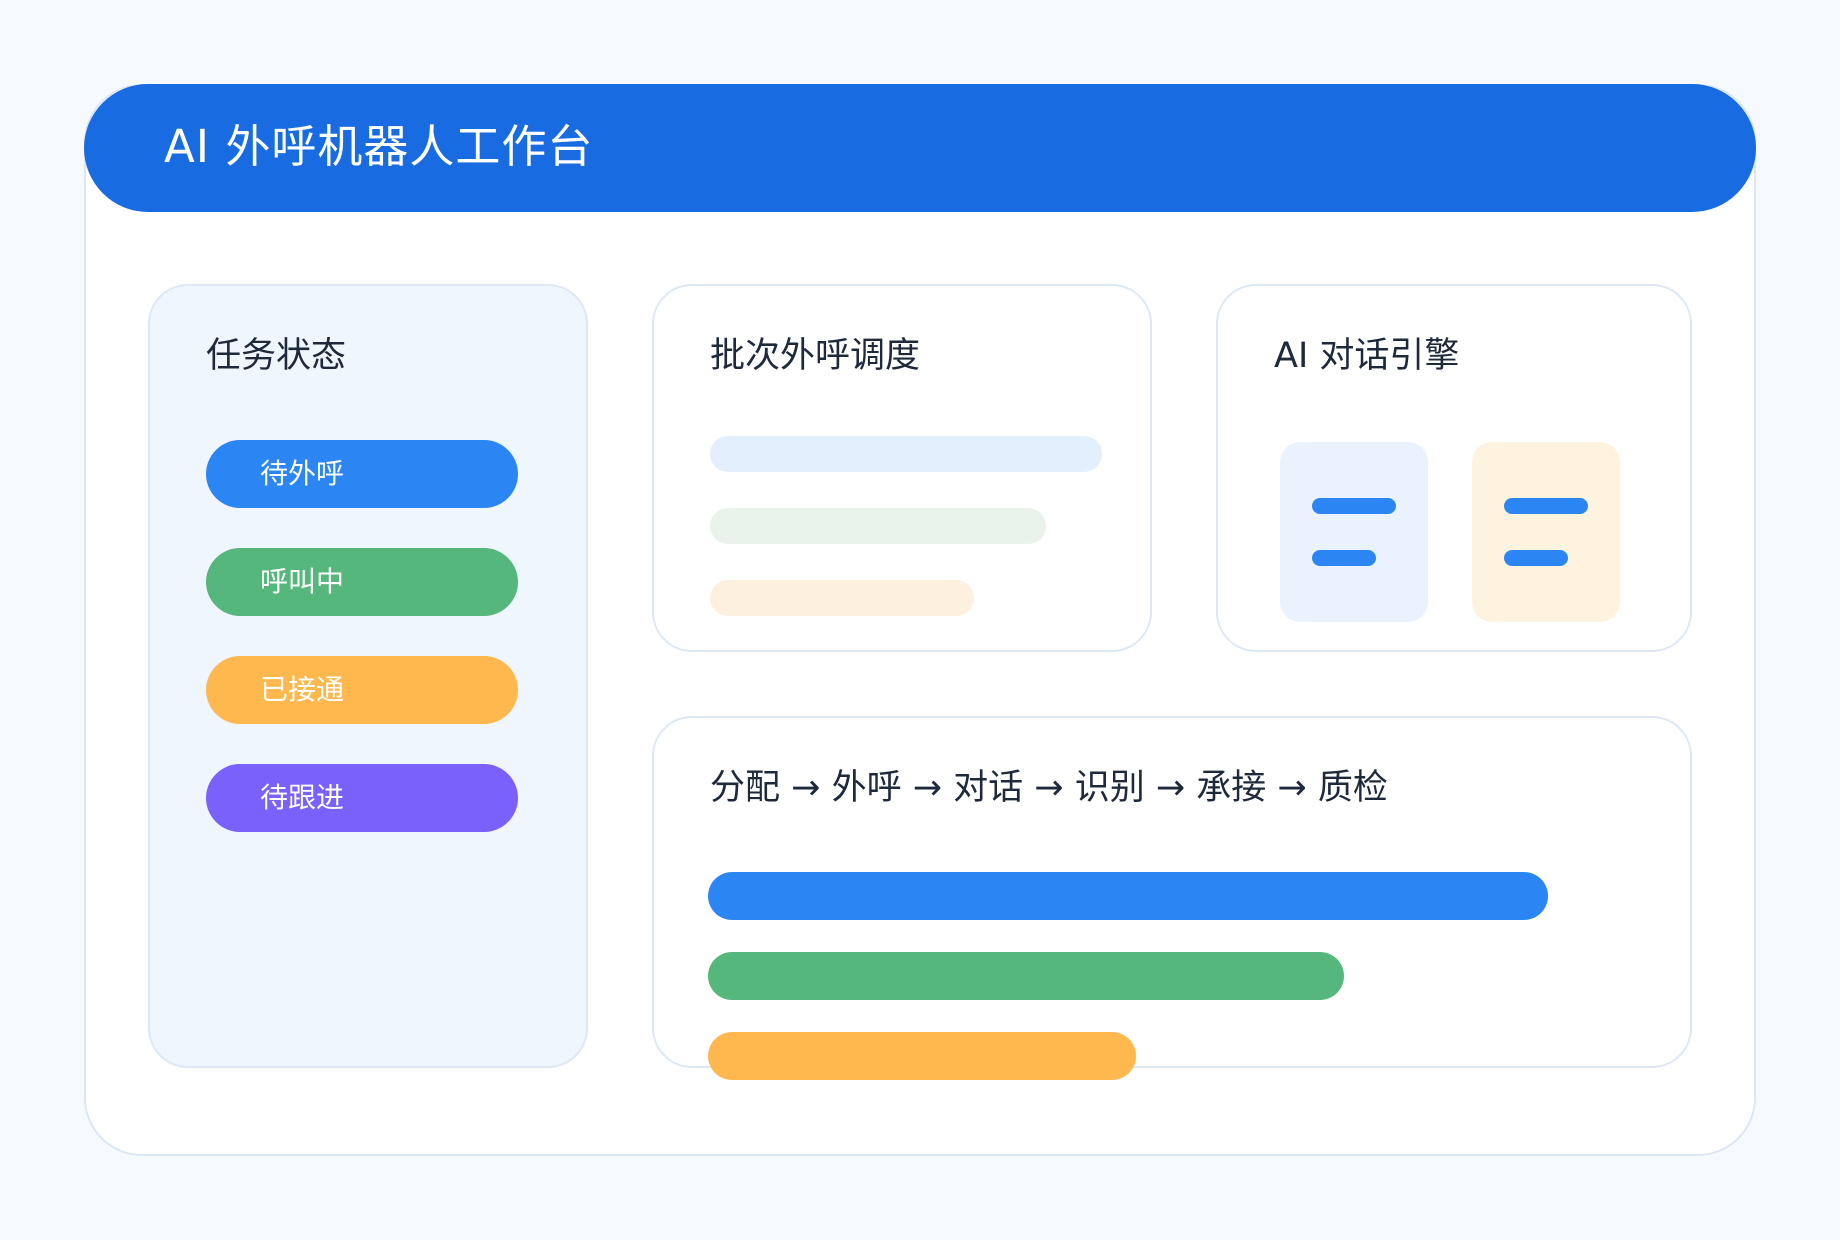  Describe the element at coordinates (1454, 468) in the screenshot. I see `ai-dialogue-engine-card: AI 对话引擎` at that location.